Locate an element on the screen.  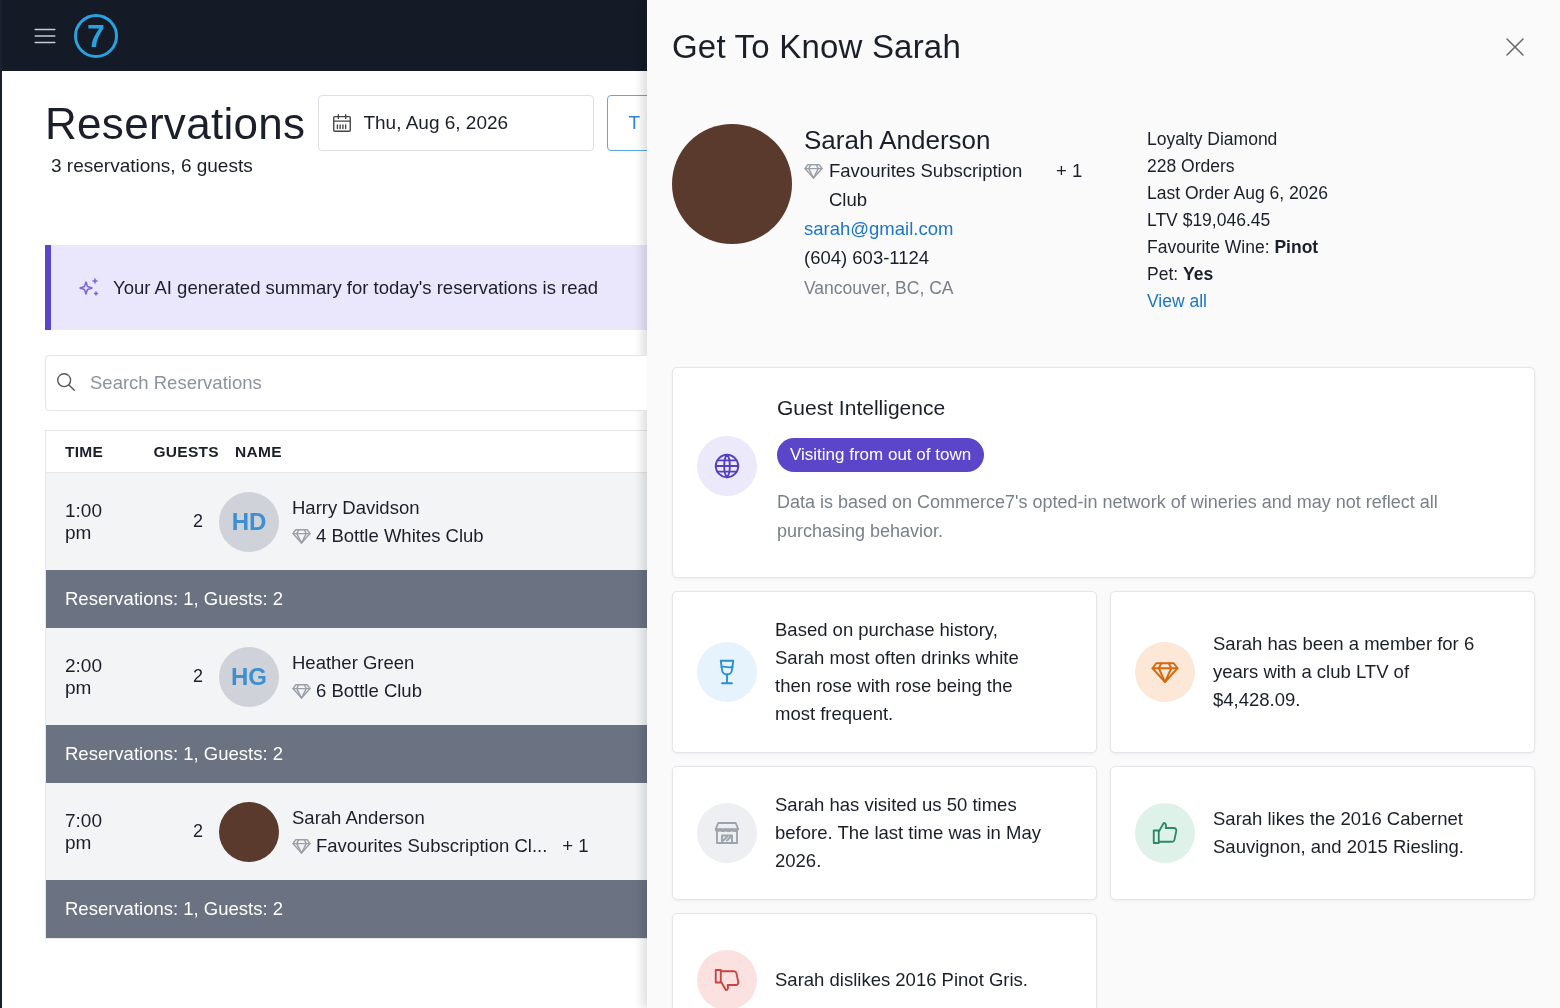
banner-text: Your AI generated summary for today's reservations is read is located at coordinates (356, 287).